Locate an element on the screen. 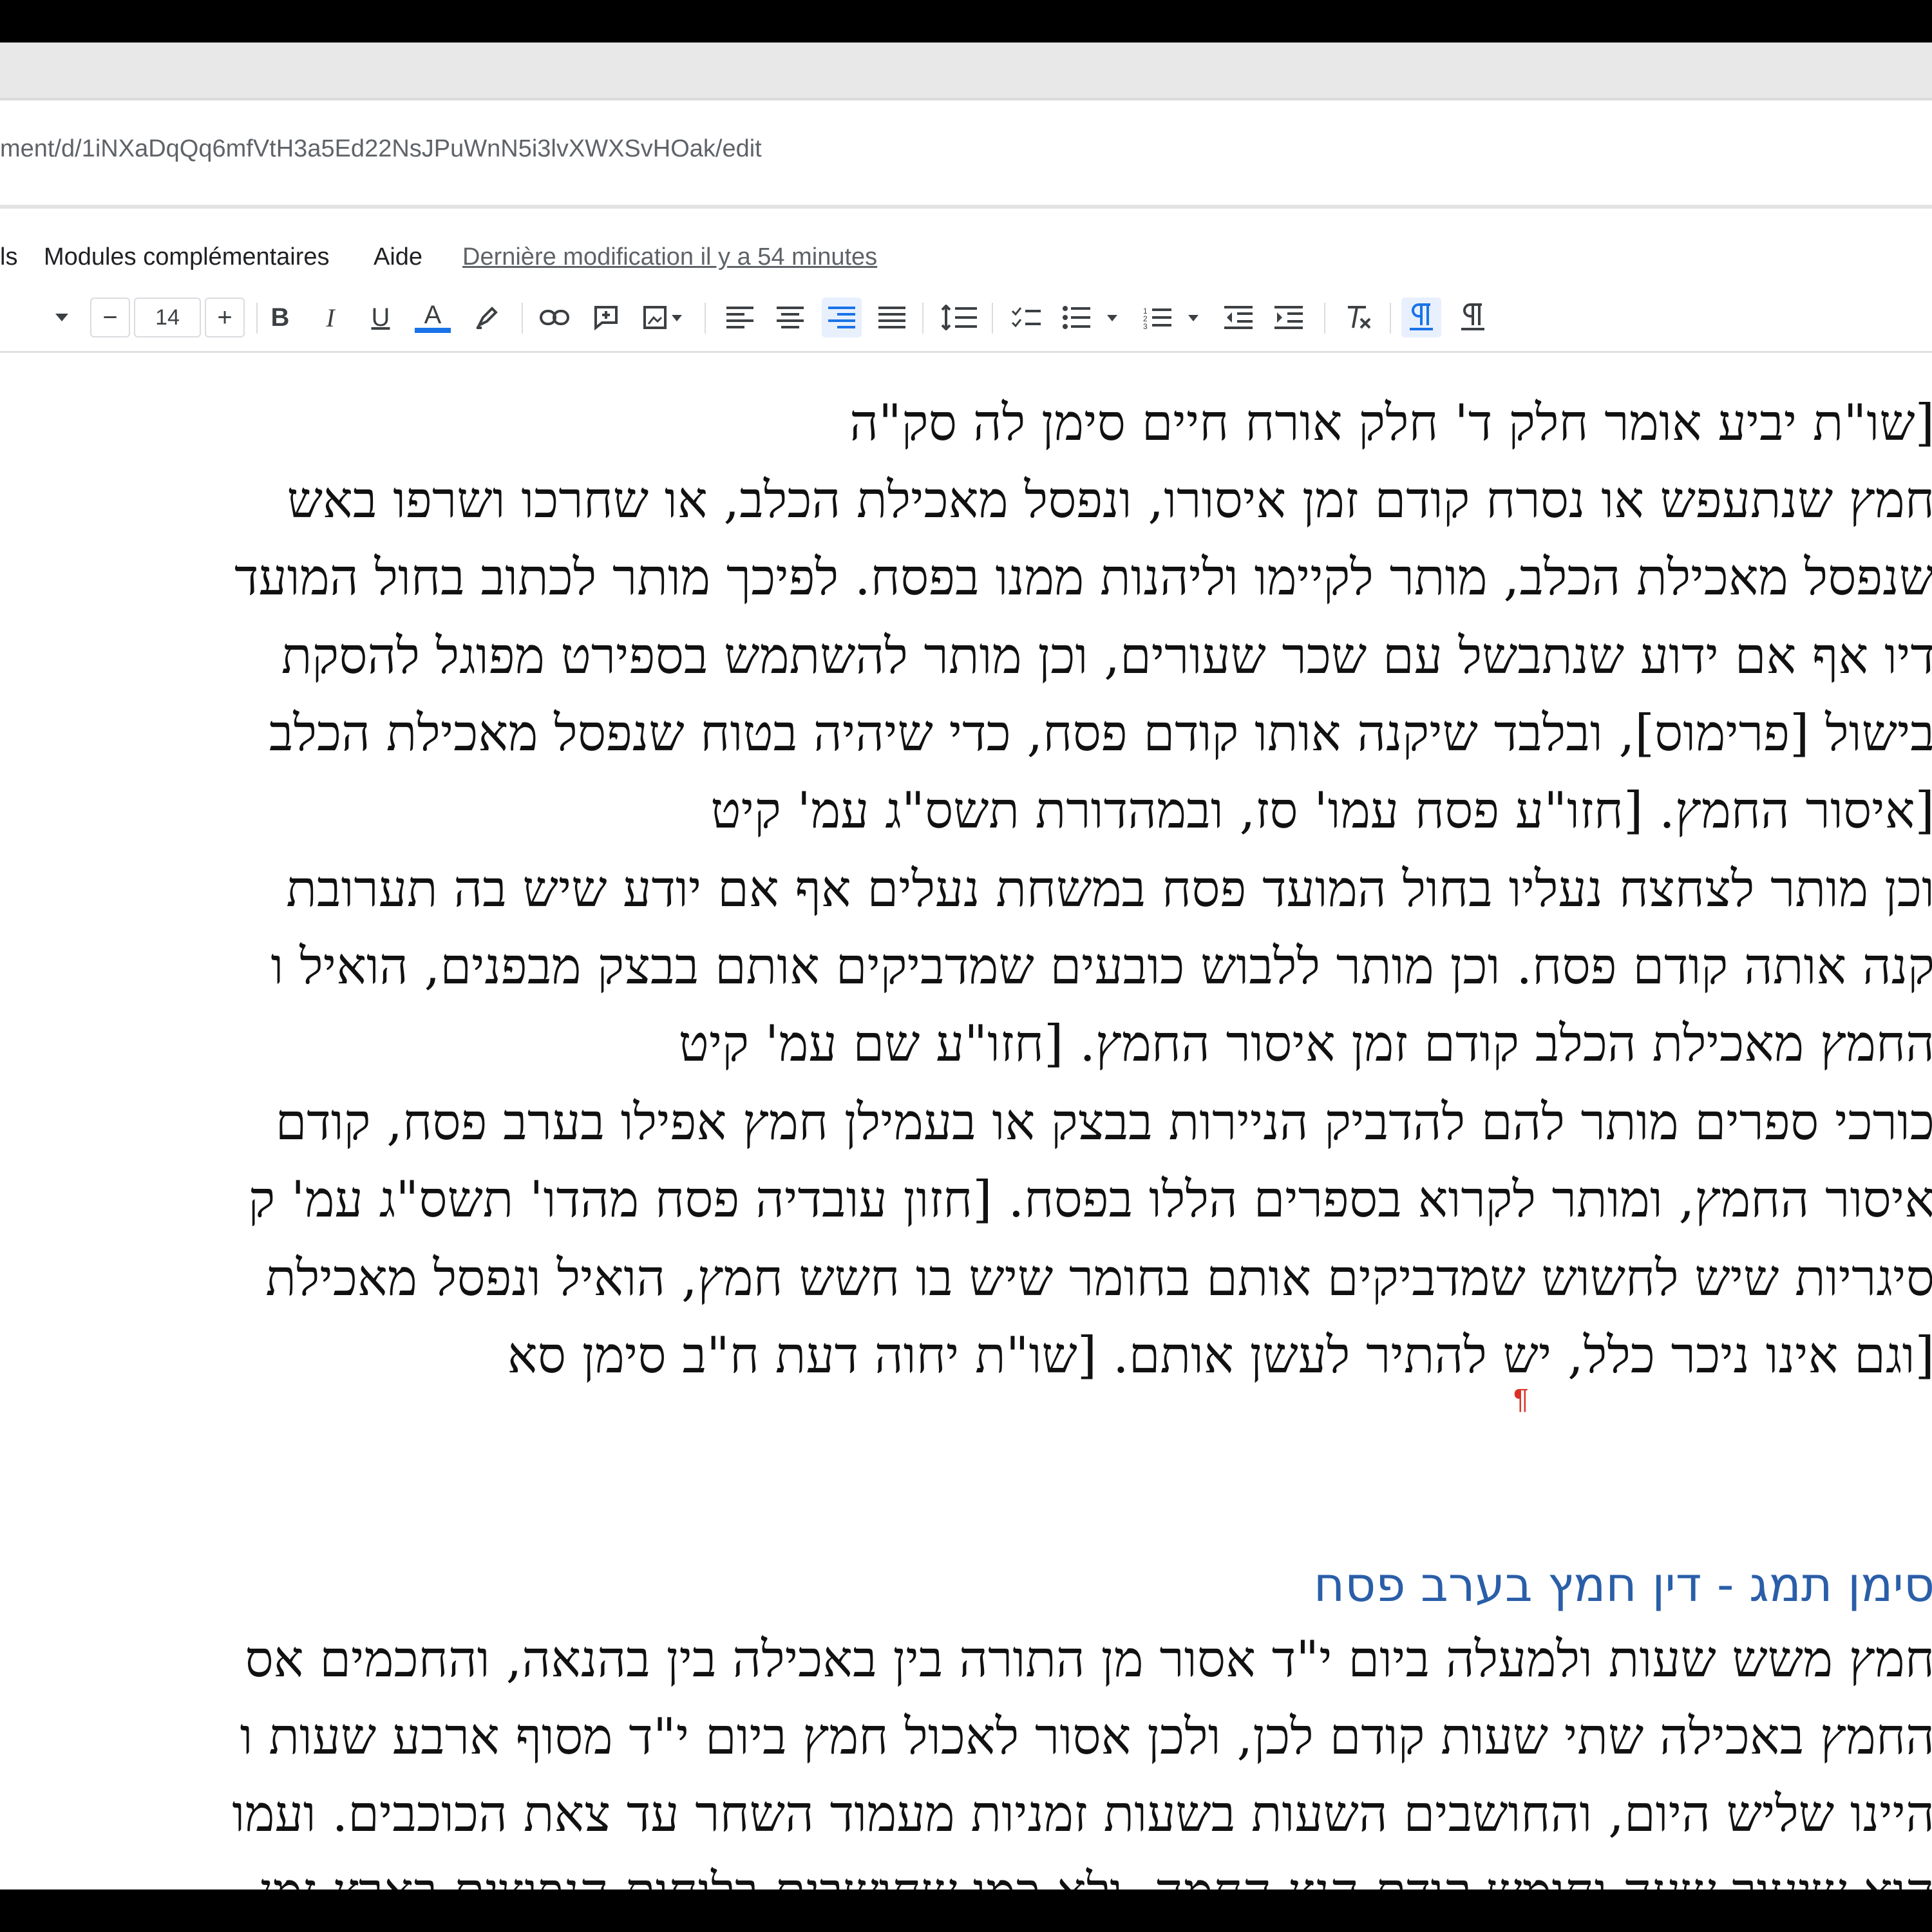 The height and width of the screenshot is (1932, 1932). font-size-input: 14 is located at coordinates (167, 318).